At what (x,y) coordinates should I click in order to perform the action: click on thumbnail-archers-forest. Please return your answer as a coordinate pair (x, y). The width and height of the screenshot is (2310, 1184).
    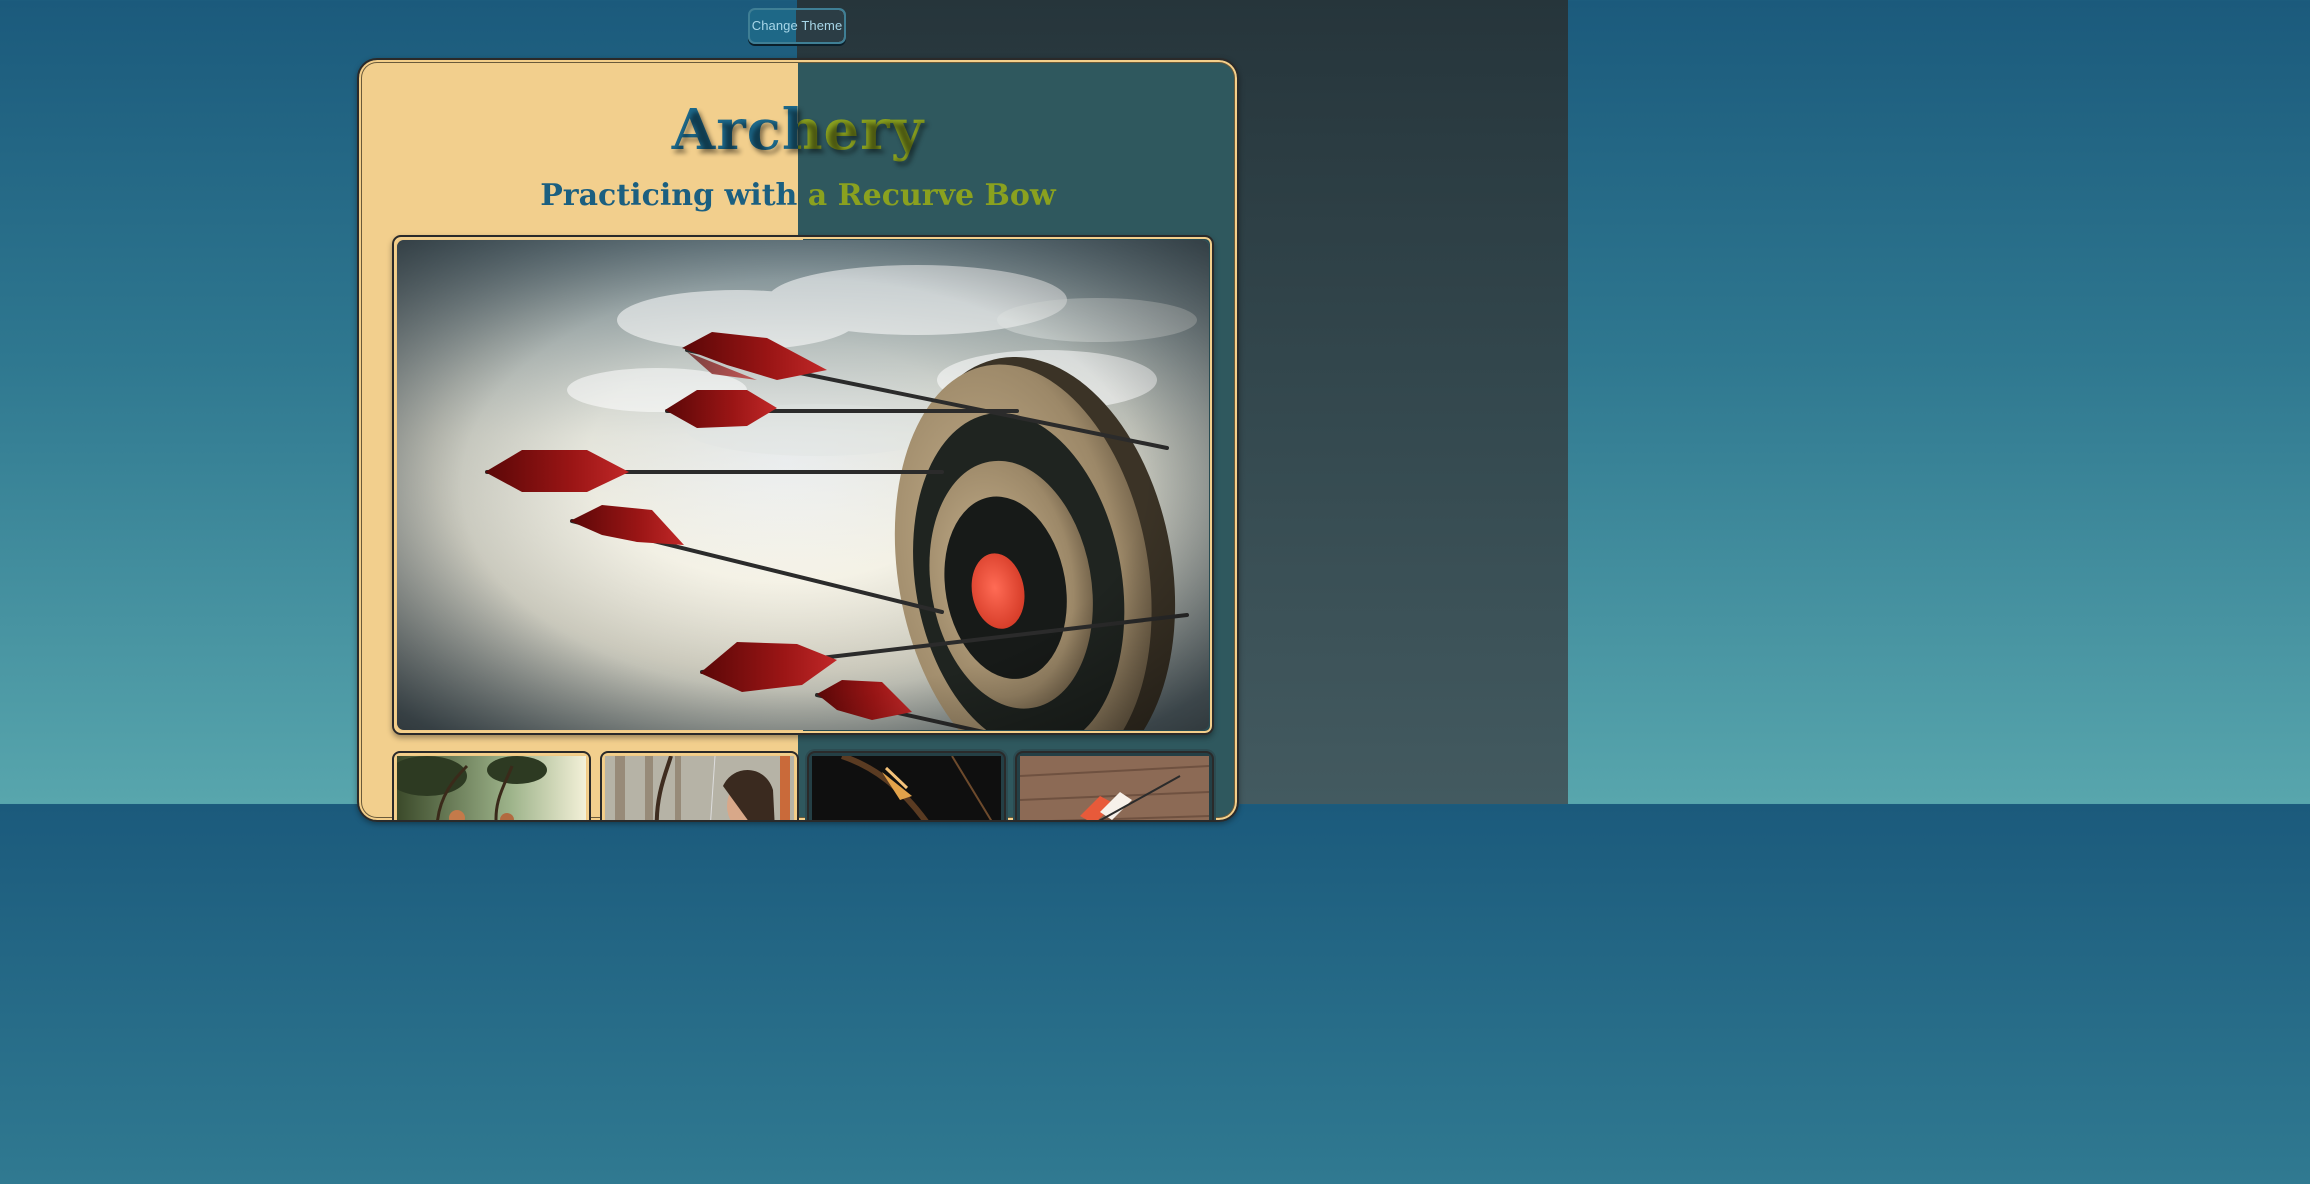
    Looking at the image, I should click on (491, 785).